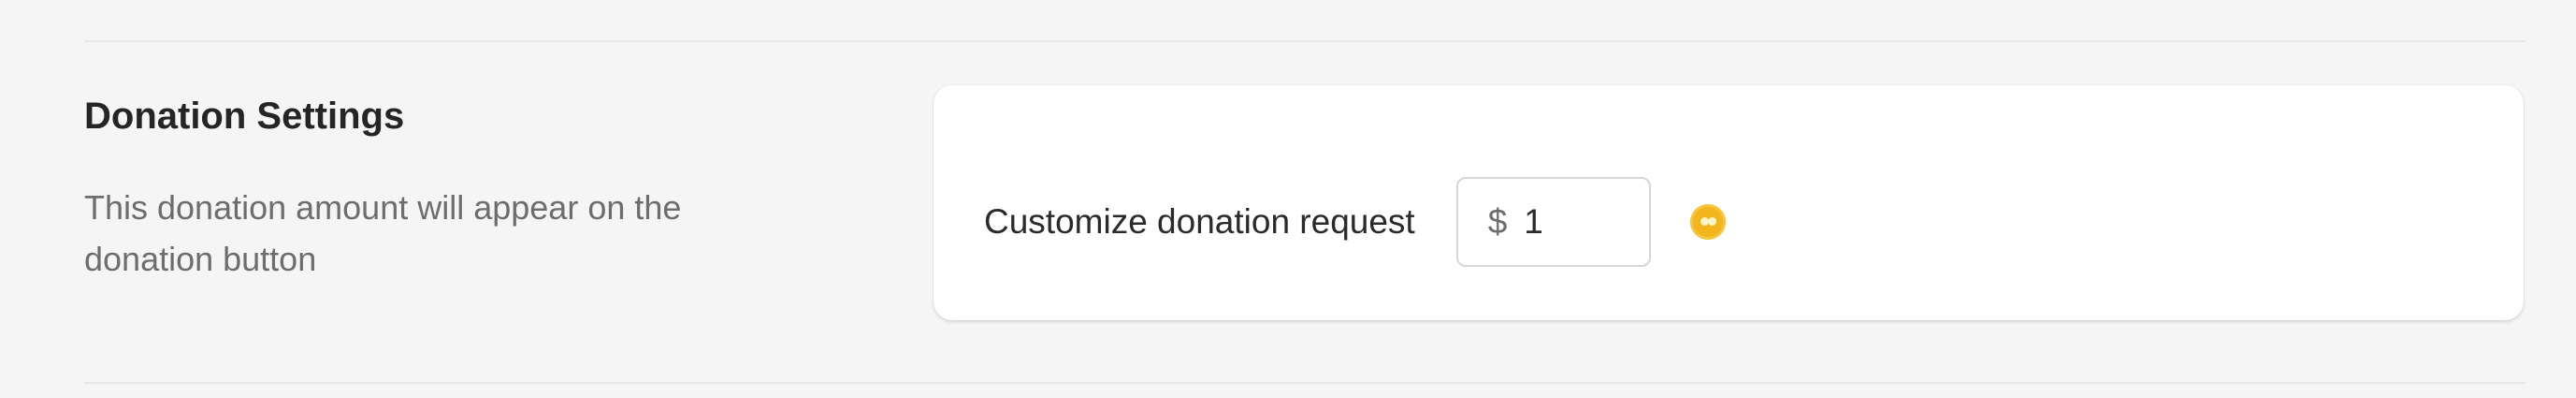 Image resolution: width=2576 pixels, height=398 pixels. I want to click on top-divider, so click(1304, 41).